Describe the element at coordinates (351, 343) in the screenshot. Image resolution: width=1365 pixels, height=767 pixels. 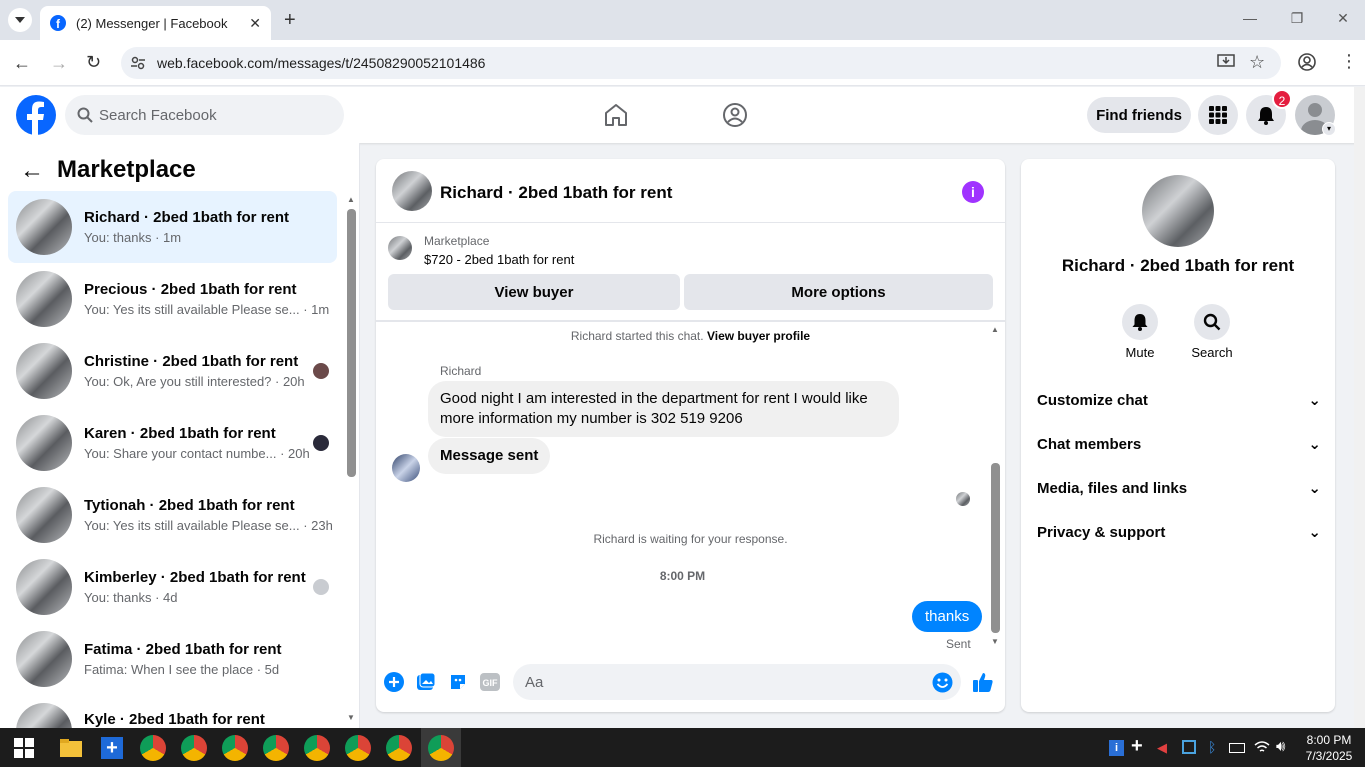
I see `sidebar-scrollbar` at that location.